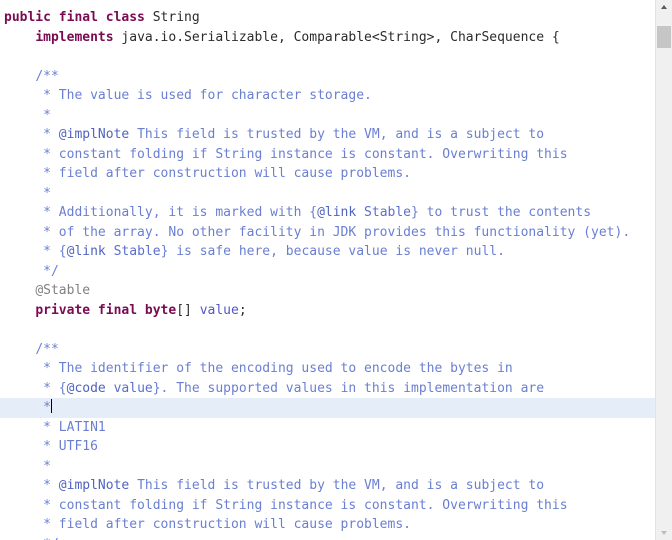 Image resolution: width=672 pixels, height=540 pixels. Describe the element at coordinates (664, 37) in the screenshot. I see `scrollbar-thumb` at that location.